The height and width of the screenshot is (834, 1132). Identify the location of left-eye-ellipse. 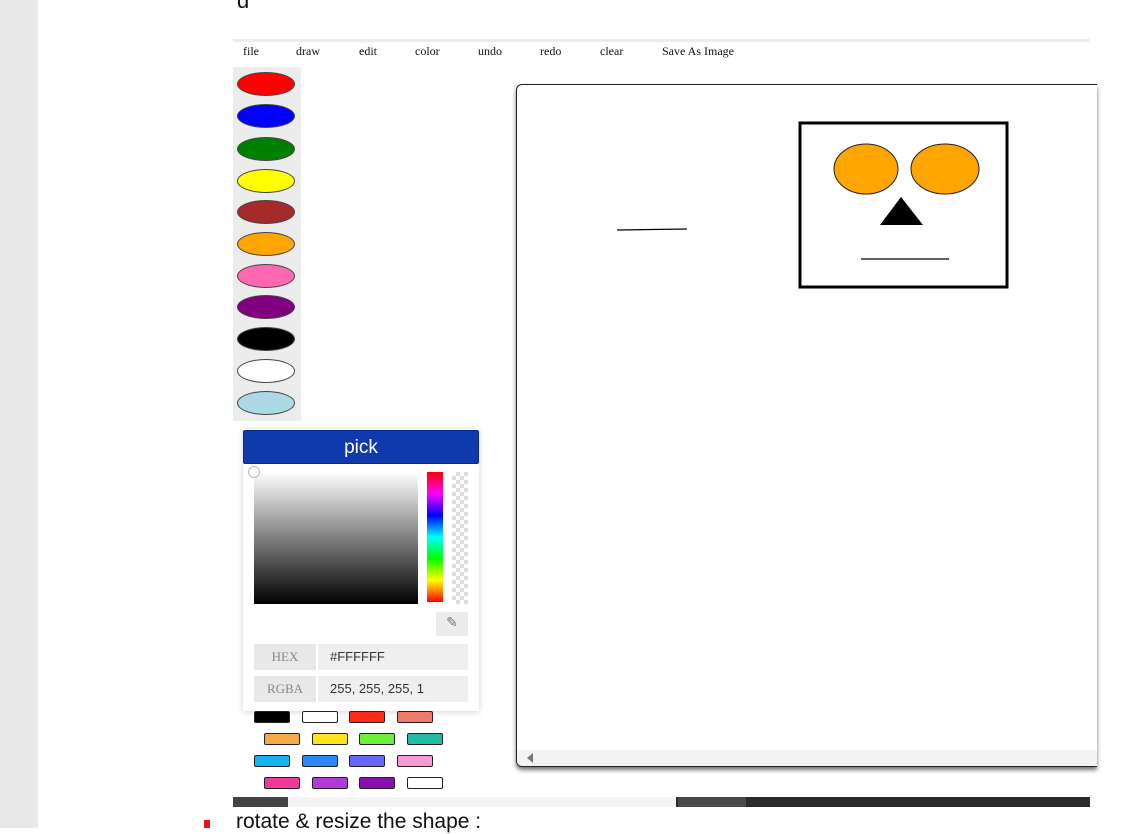
(866, 169).